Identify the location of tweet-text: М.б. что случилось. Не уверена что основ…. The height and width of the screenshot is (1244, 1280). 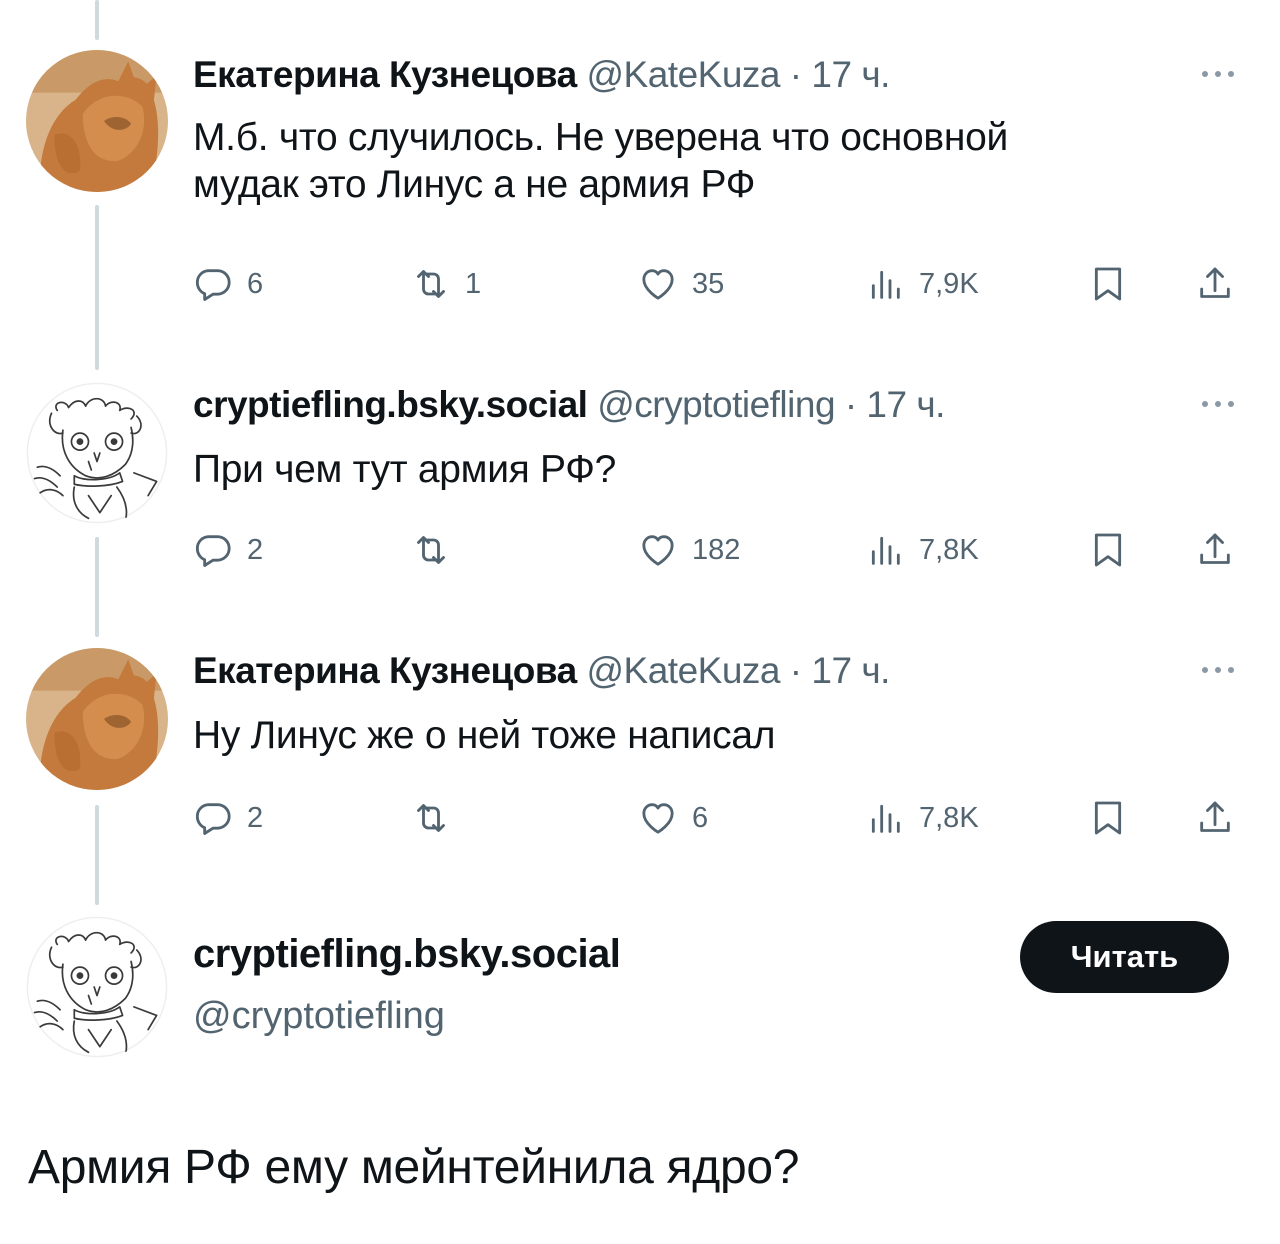
(723, 161).